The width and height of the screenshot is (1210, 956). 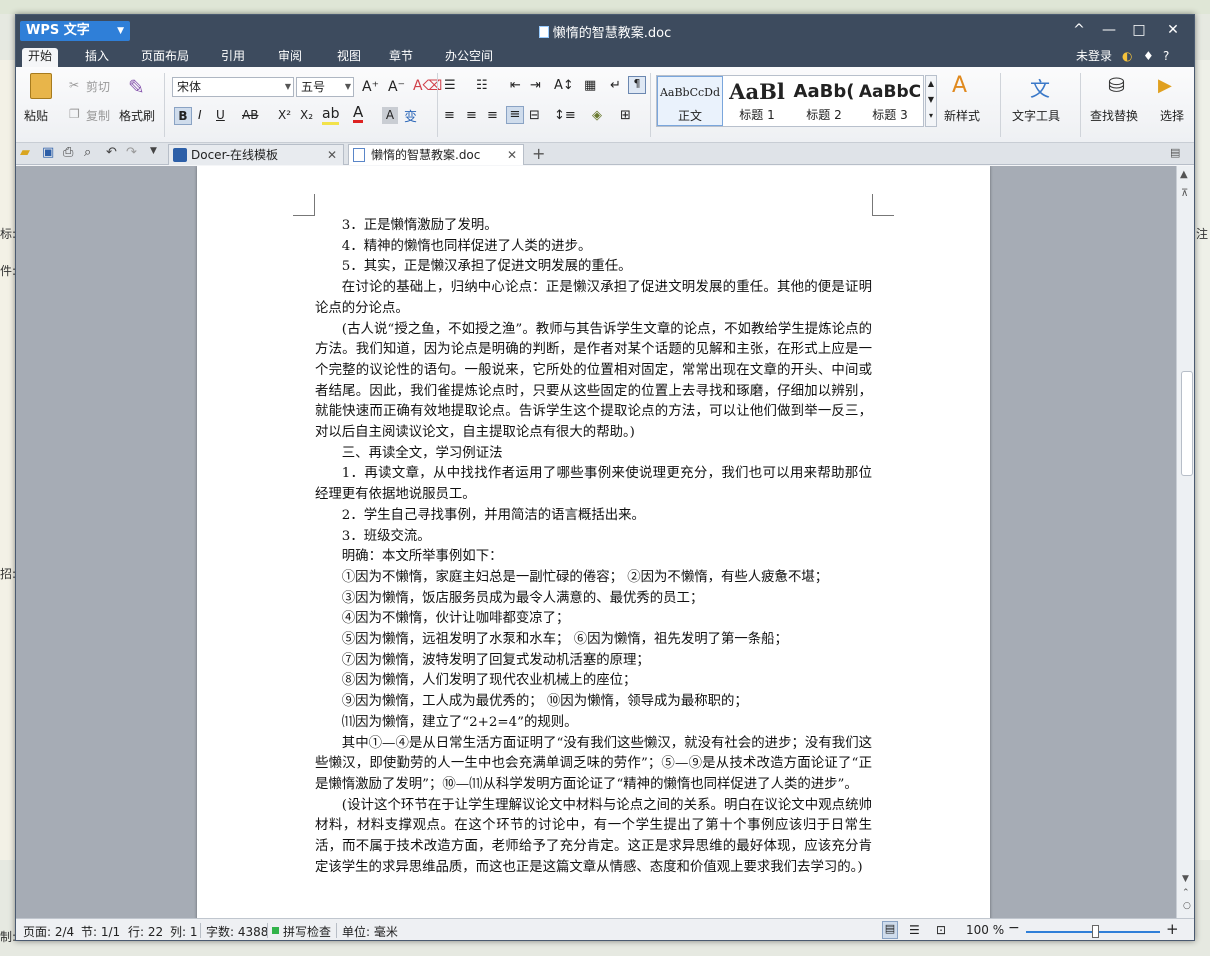 What do you see at coordinates (401, 57) in the screenshot?
I see `tab-chapter: 章节` at bounding box center [401, 57].